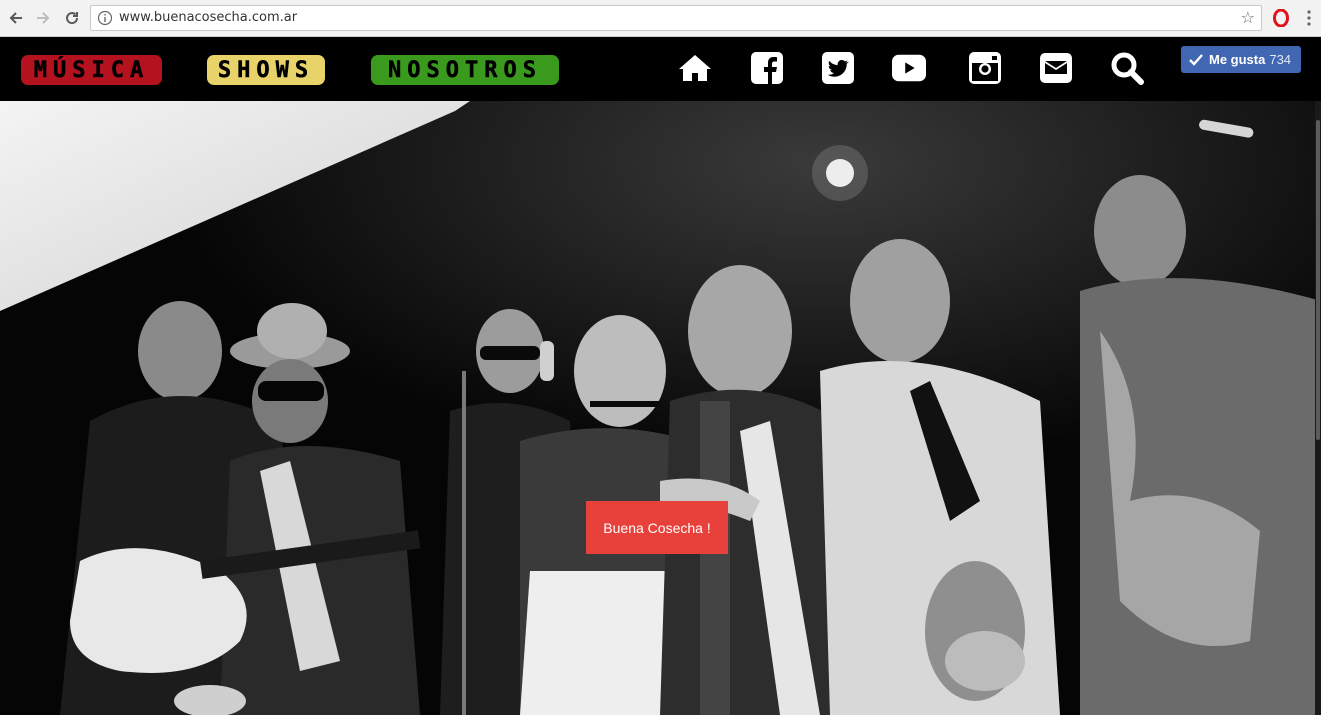 The height and width of the screenshot is (715, 1321). I want to click on instagram-icon, so click(985, 68).